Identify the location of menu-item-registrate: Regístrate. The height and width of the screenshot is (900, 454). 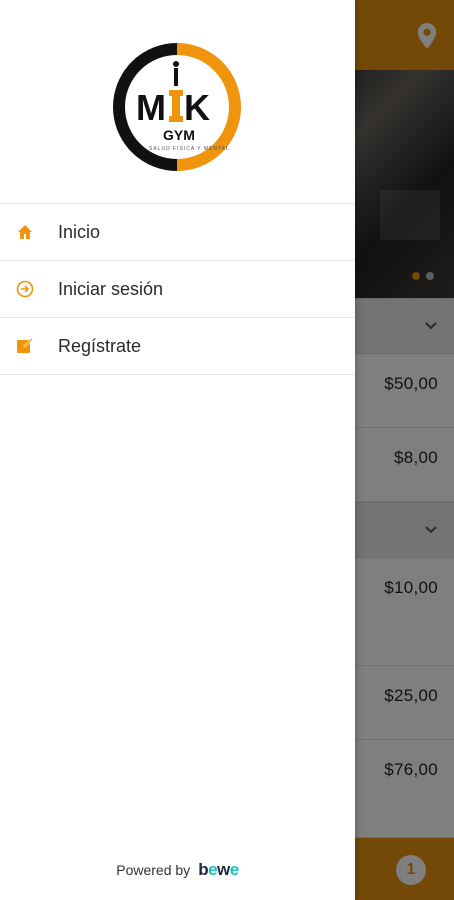
(177, 346).